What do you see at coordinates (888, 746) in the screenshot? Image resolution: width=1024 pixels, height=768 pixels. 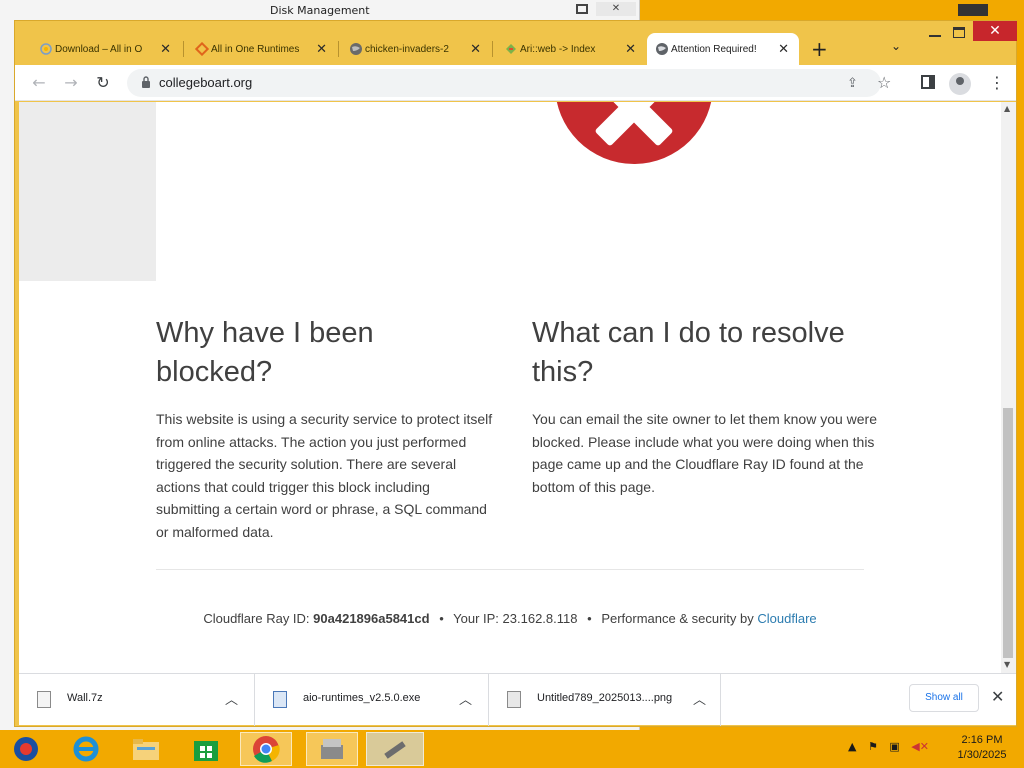 I see `system-tray: ▲ ⚑ ▣ ◀✕` at bounding box center [888, 746].